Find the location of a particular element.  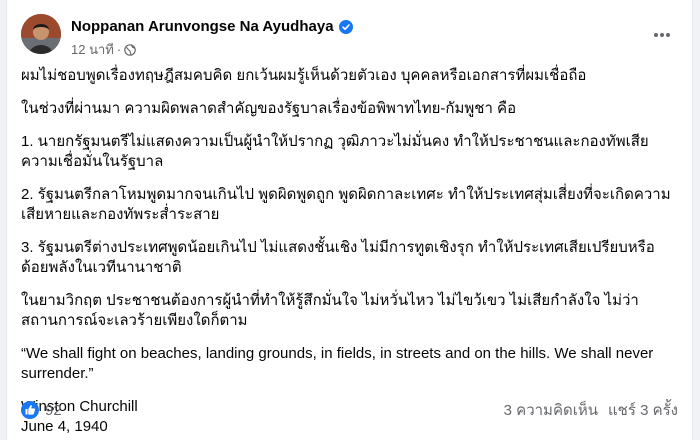

like-icon is located at coordinates (30, 410).